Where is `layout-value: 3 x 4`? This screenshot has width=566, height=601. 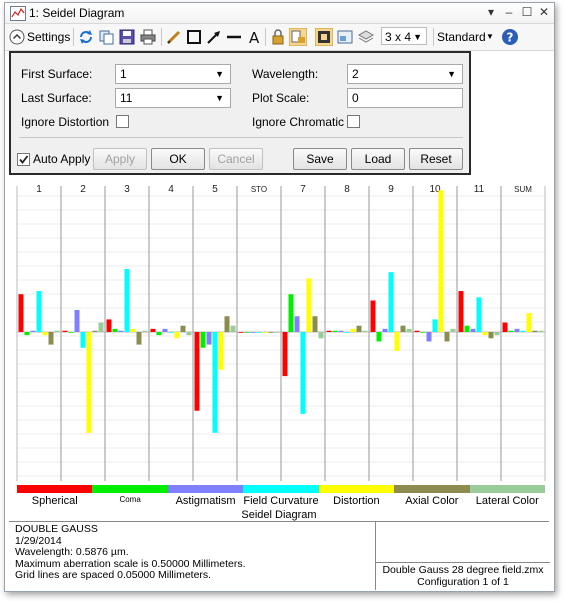
layout-value: 3 x 4 is located at coordinates (398, 37).